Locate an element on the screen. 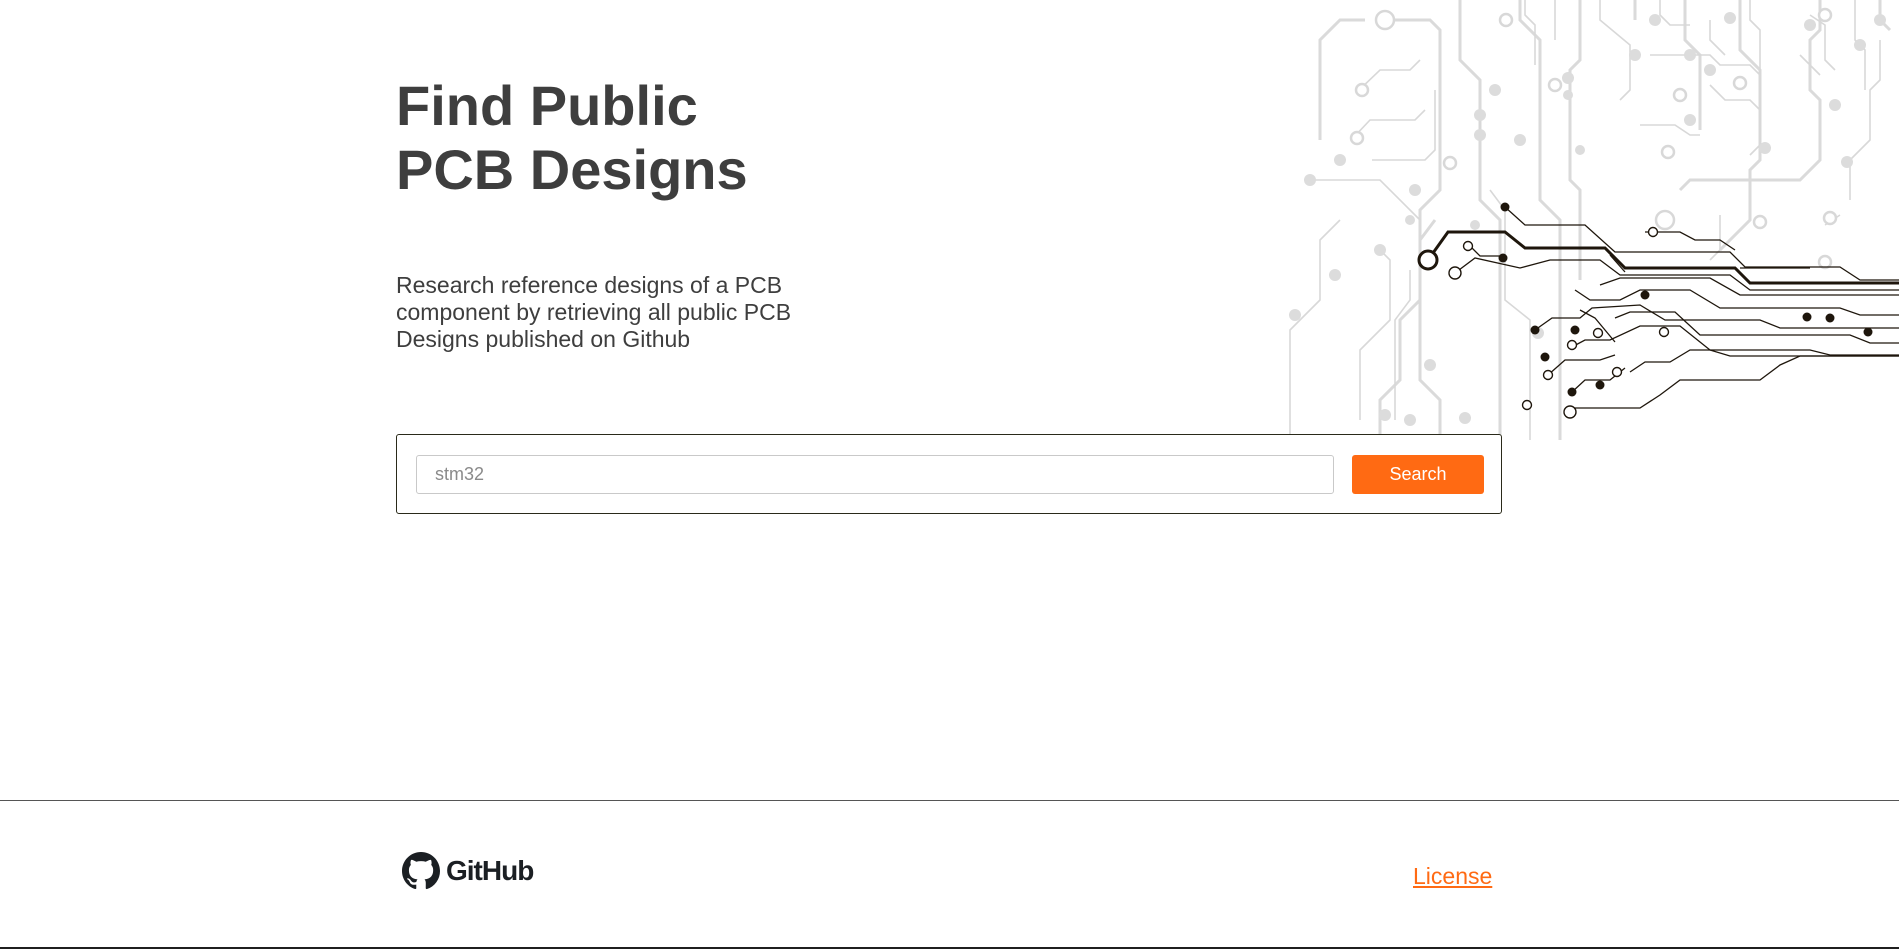 The image size is (1899, 949). page-title: Find Public PCB Designs is located at coordinates (646, 138).